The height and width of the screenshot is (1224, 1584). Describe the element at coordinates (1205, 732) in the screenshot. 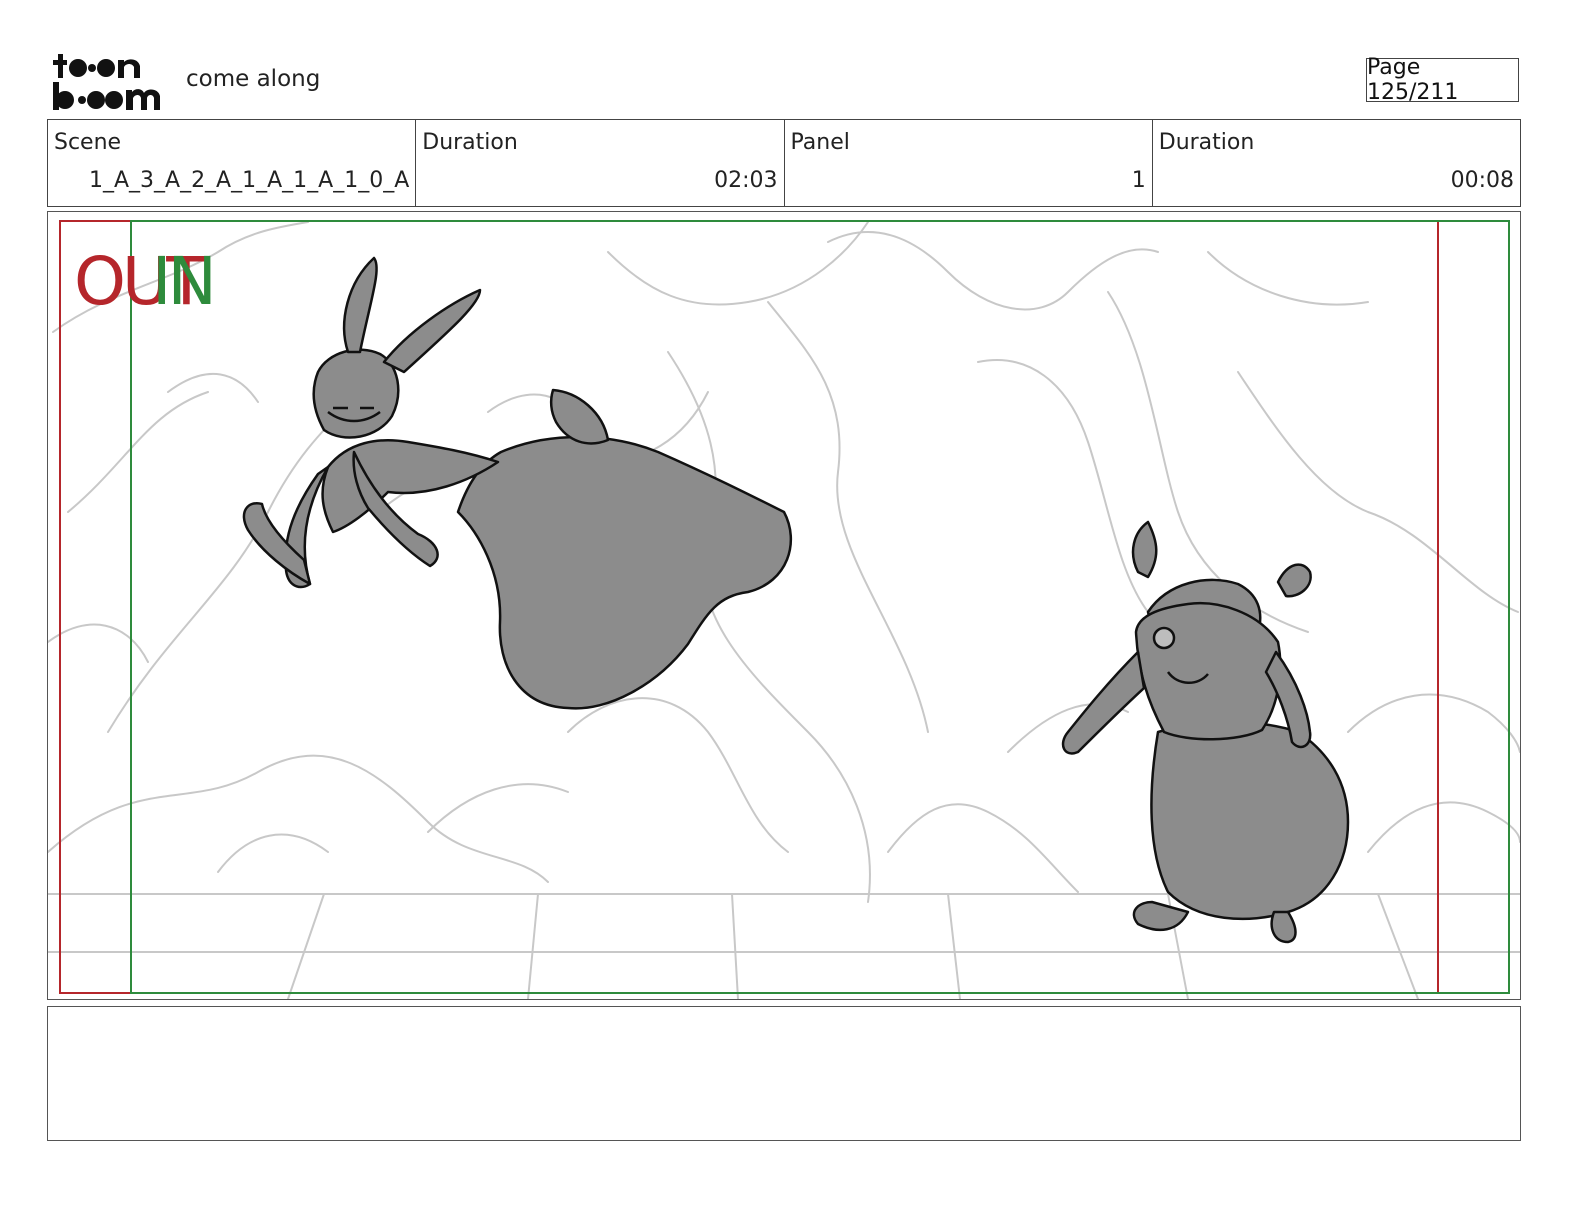

I see `girl-character` at that location.